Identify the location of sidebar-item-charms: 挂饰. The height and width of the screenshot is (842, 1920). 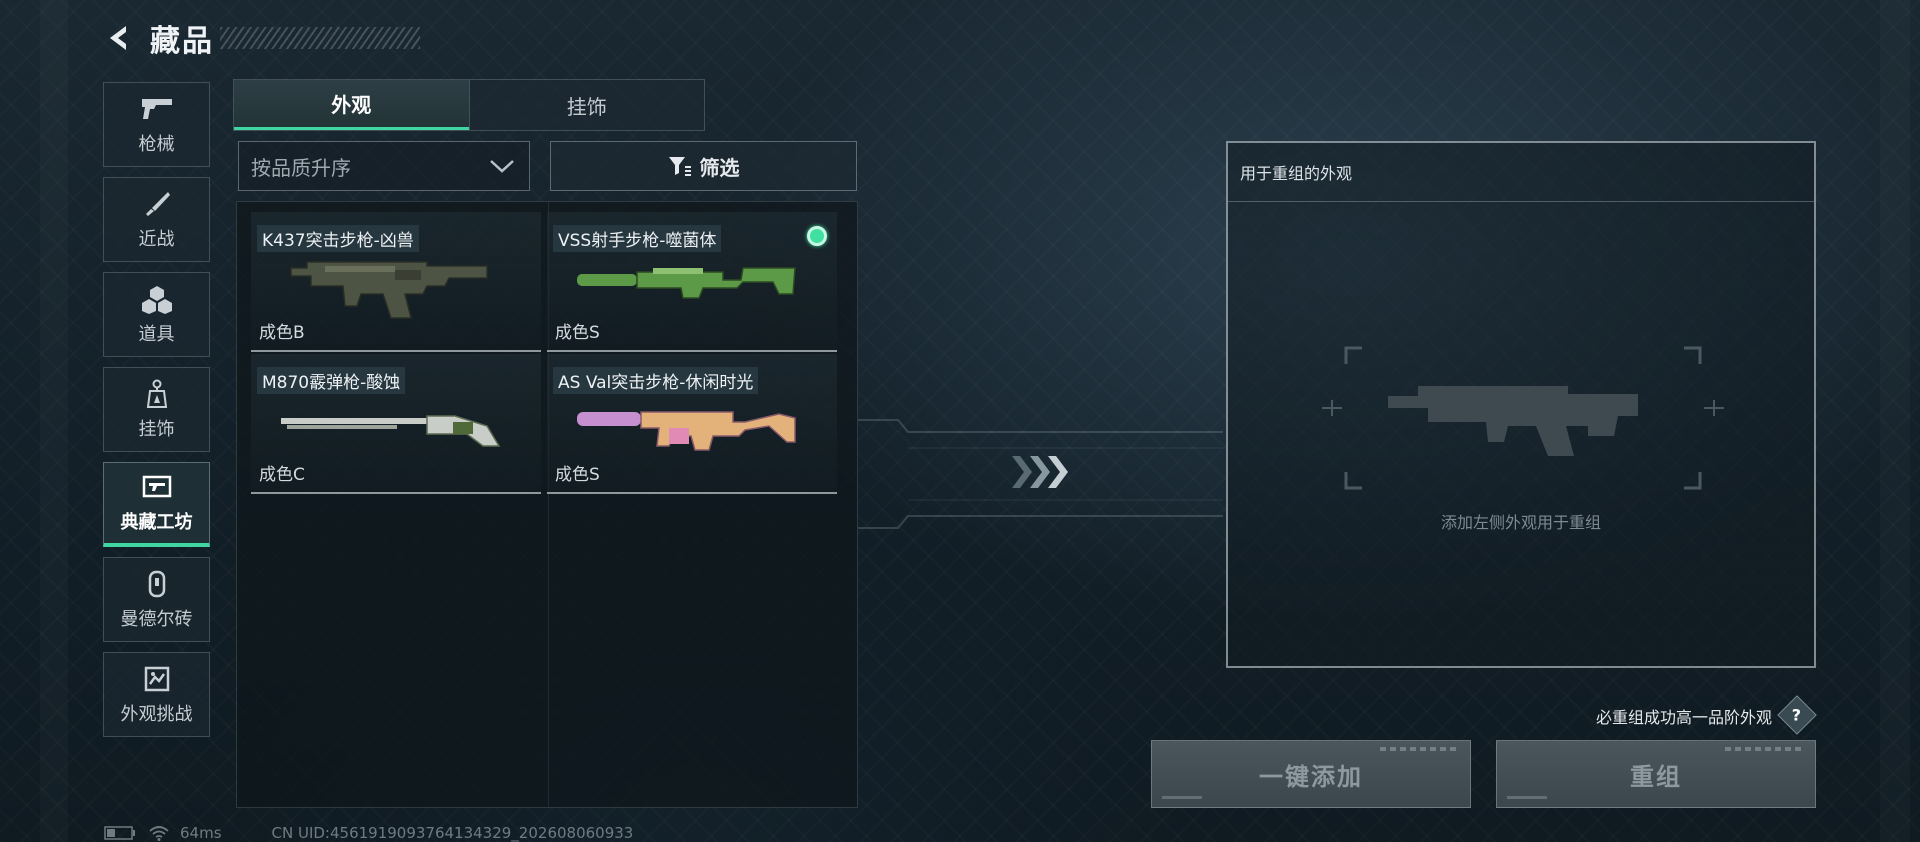
(156, 409).